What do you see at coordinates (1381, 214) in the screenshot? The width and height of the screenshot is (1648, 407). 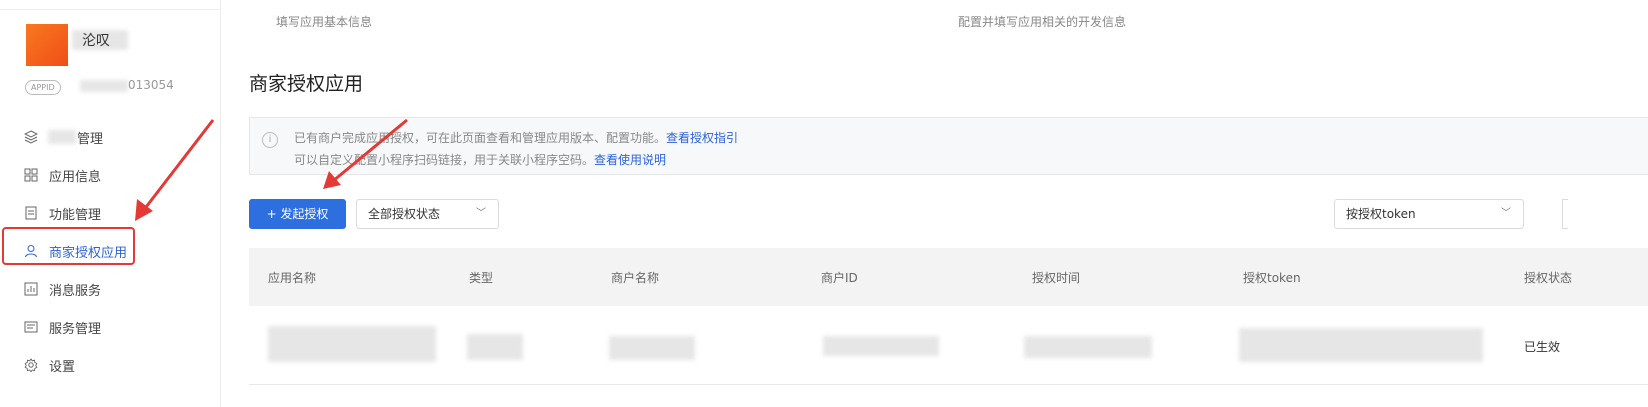 I see `token-filter-value: 按授权token` at bounding box center [1381, 214].